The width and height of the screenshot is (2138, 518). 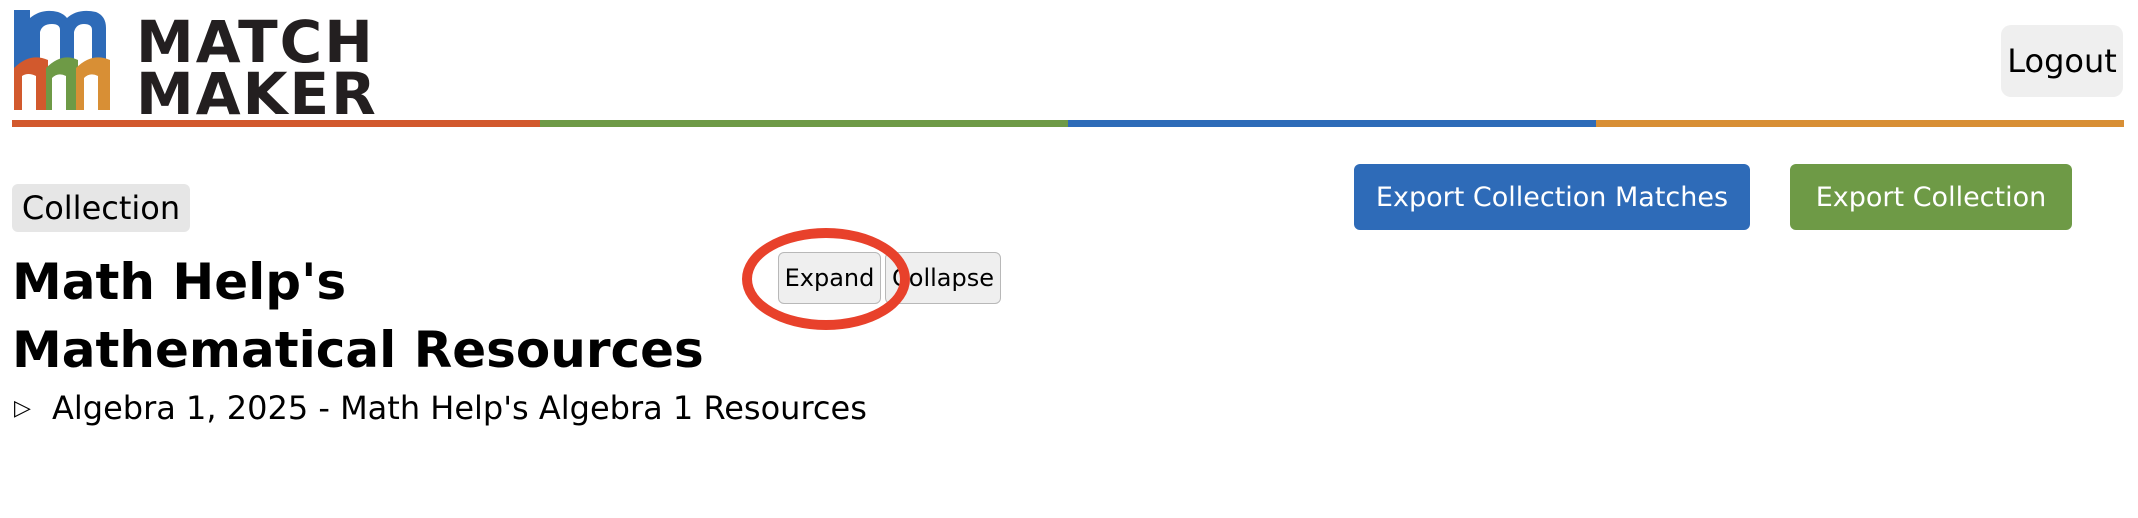 I want to click on logo-line-2: Maker, so click(x=257, y=94).